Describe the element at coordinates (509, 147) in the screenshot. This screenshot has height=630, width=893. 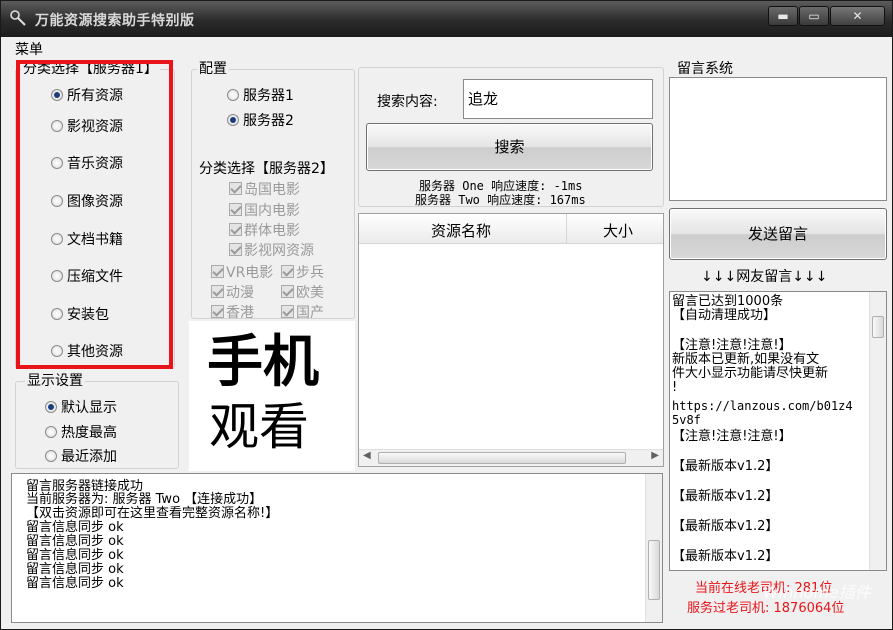
I see `search-button: 搜索` at that location.